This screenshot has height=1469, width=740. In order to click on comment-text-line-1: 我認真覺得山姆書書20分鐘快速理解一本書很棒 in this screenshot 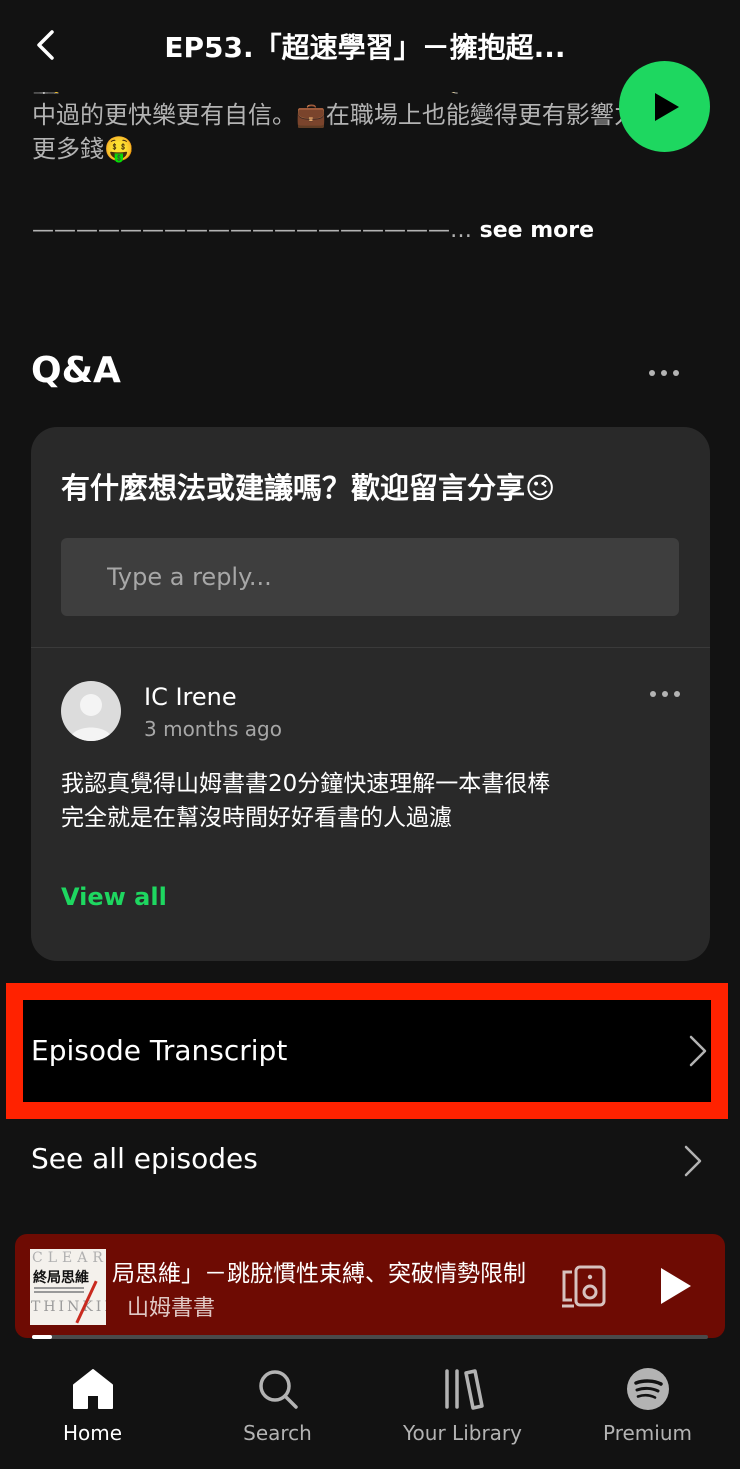, I will do `click(306, 784)`.